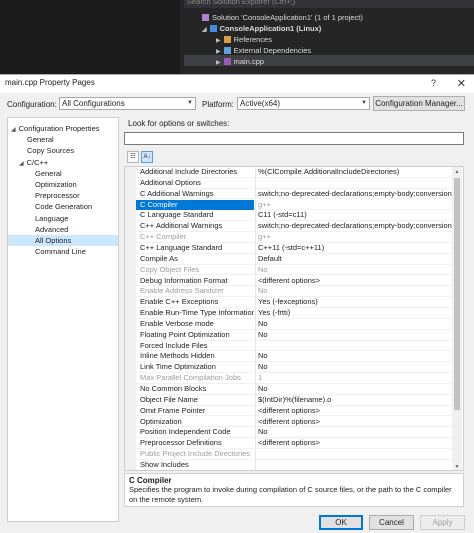  I want to click on scroll-down-icon: ▼, so click(457, 466).